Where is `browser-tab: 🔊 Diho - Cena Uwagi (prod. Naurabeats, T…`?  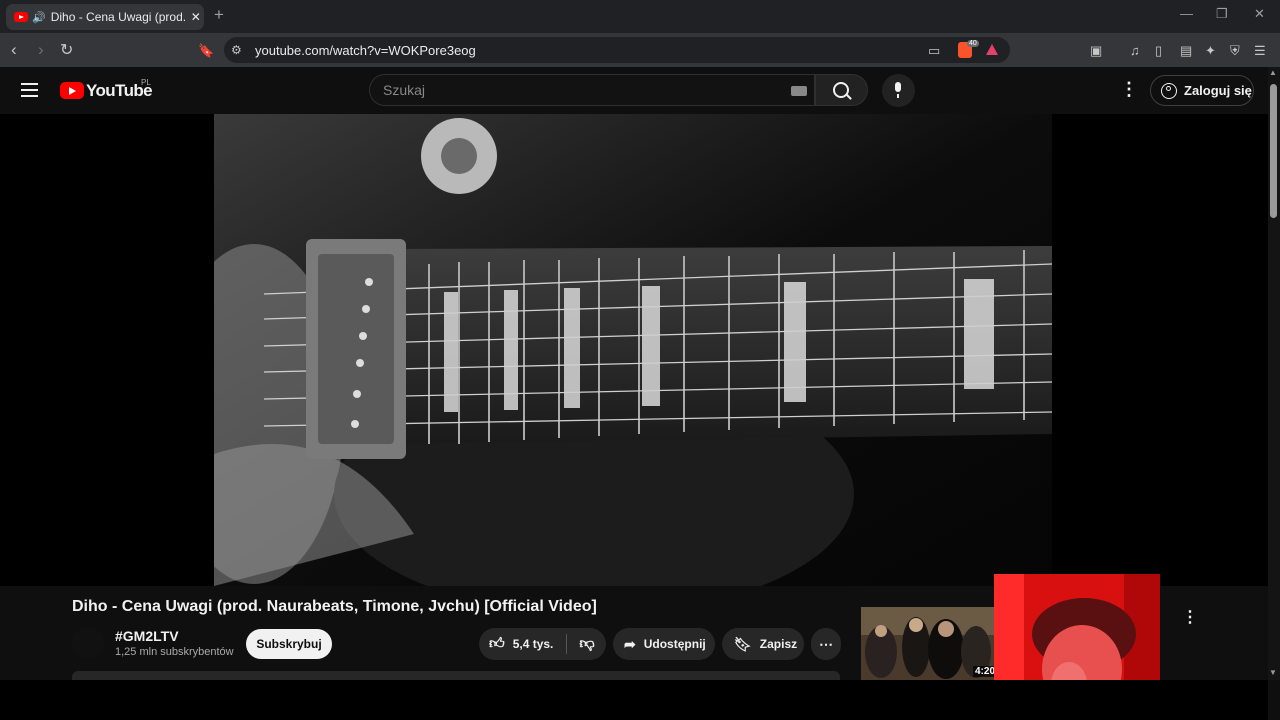 browser-tab: 🔊 Diho - Cena Uwagi (prod. Naurabeats, T… is located at coordinates (105, 17).